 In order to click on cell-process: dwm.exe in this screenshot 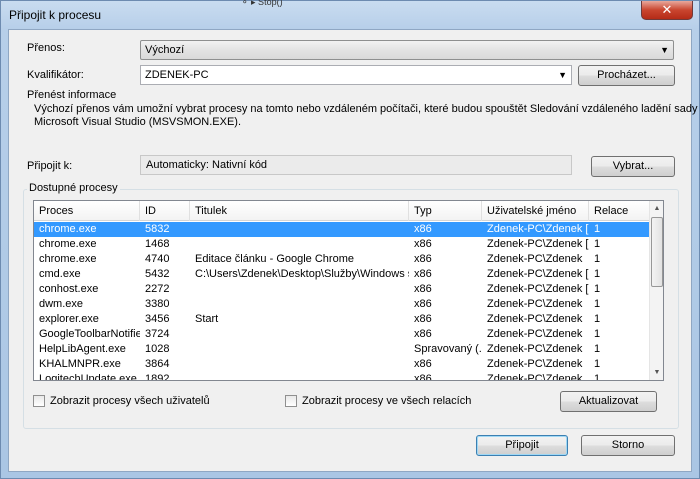, I will do `click(61, 304)`.